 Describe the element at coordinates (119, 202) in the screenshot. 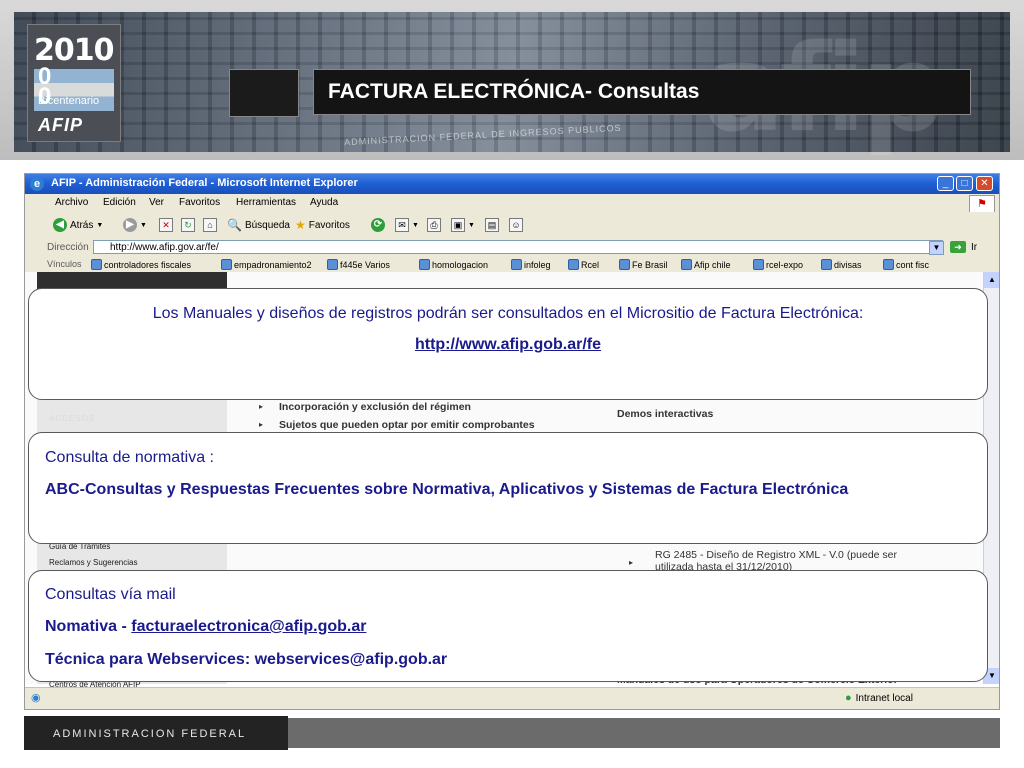

I see `menu-edicion: Edición` at that location.